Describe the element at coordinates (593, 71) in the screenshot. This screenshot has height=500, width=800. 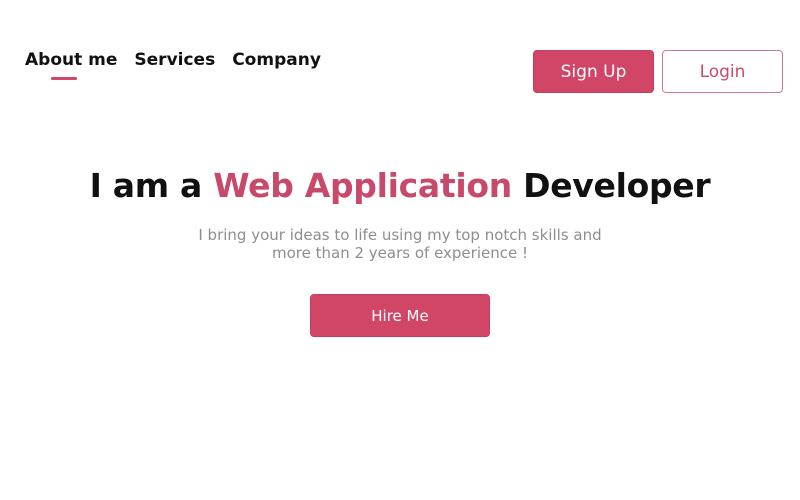
I see `sign-up-button: Sign Up` at that location.